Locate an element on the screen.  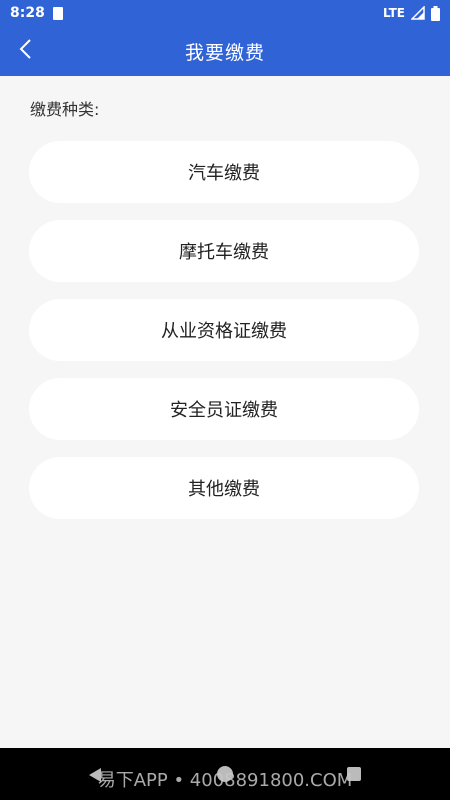
page-title: 我要缴费 is located at coordinates (224, 52).